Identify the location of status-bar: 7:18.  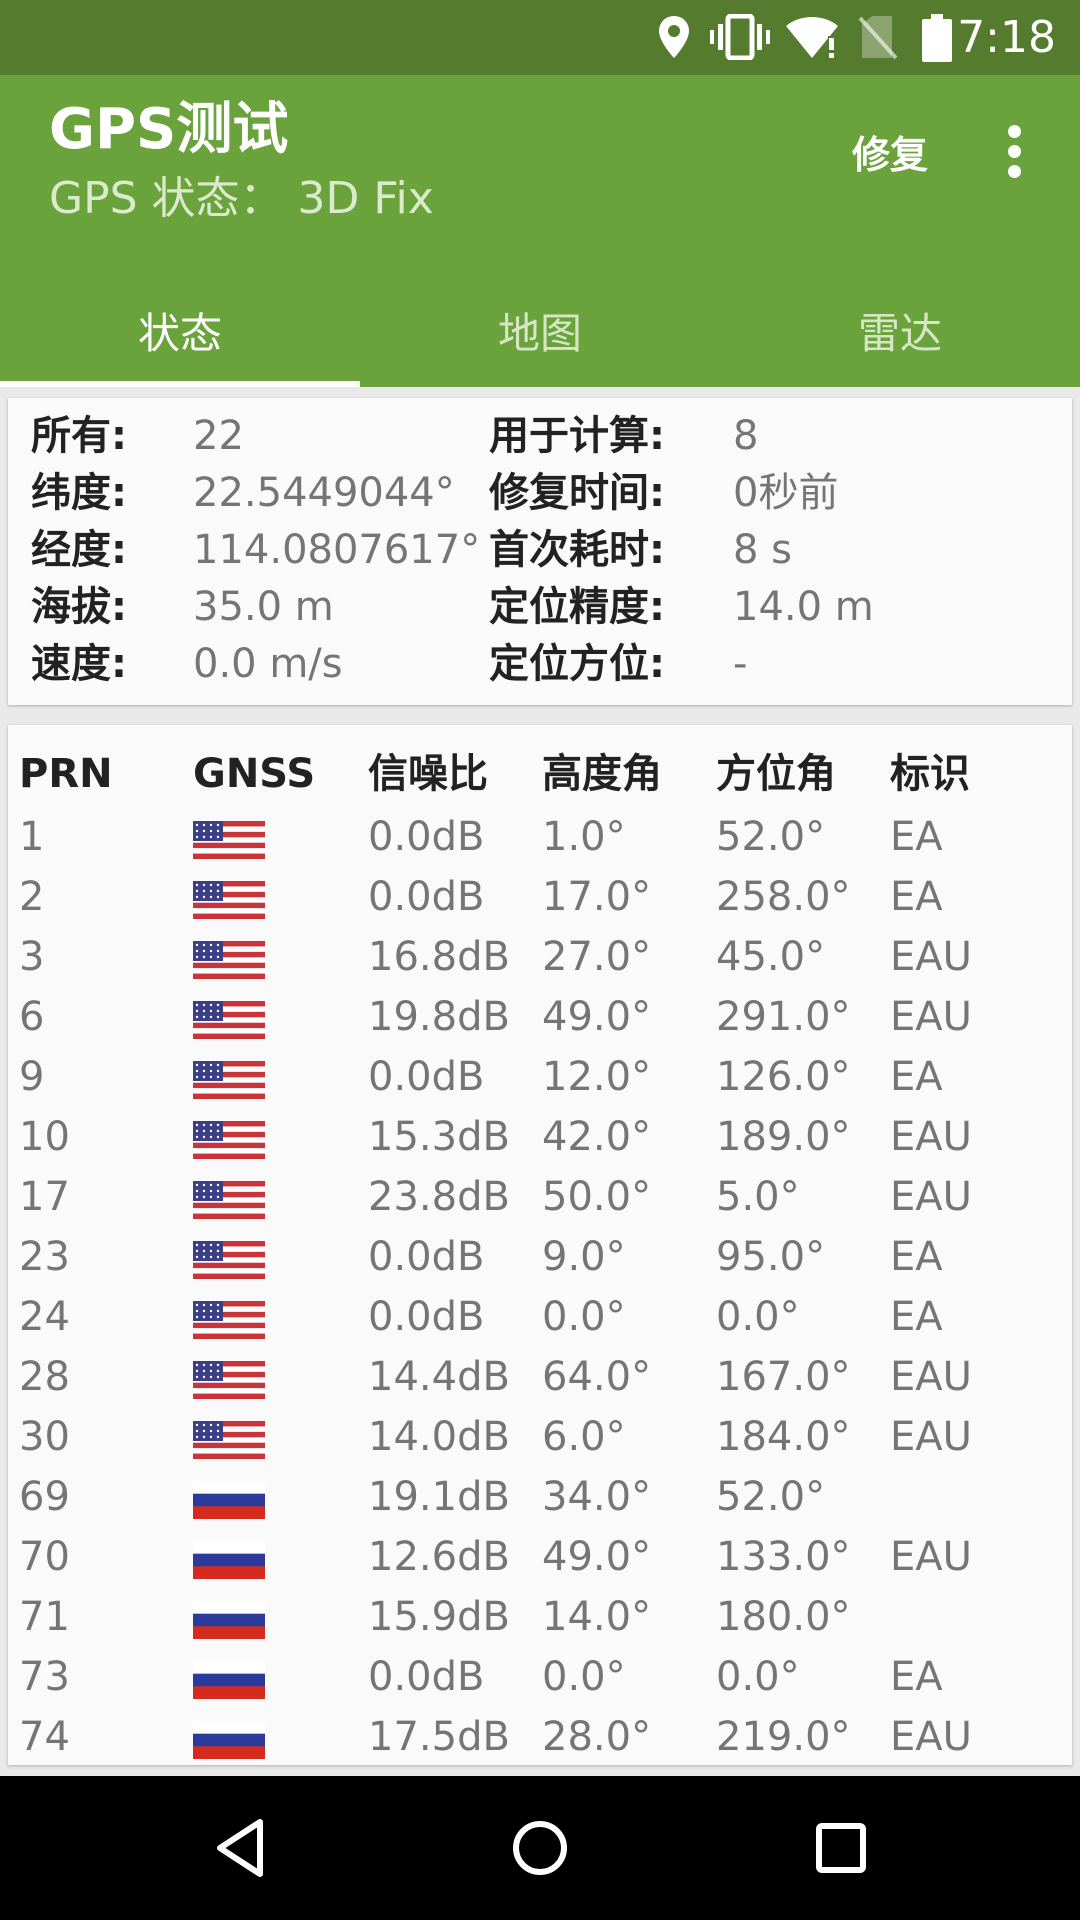
(540, 37).